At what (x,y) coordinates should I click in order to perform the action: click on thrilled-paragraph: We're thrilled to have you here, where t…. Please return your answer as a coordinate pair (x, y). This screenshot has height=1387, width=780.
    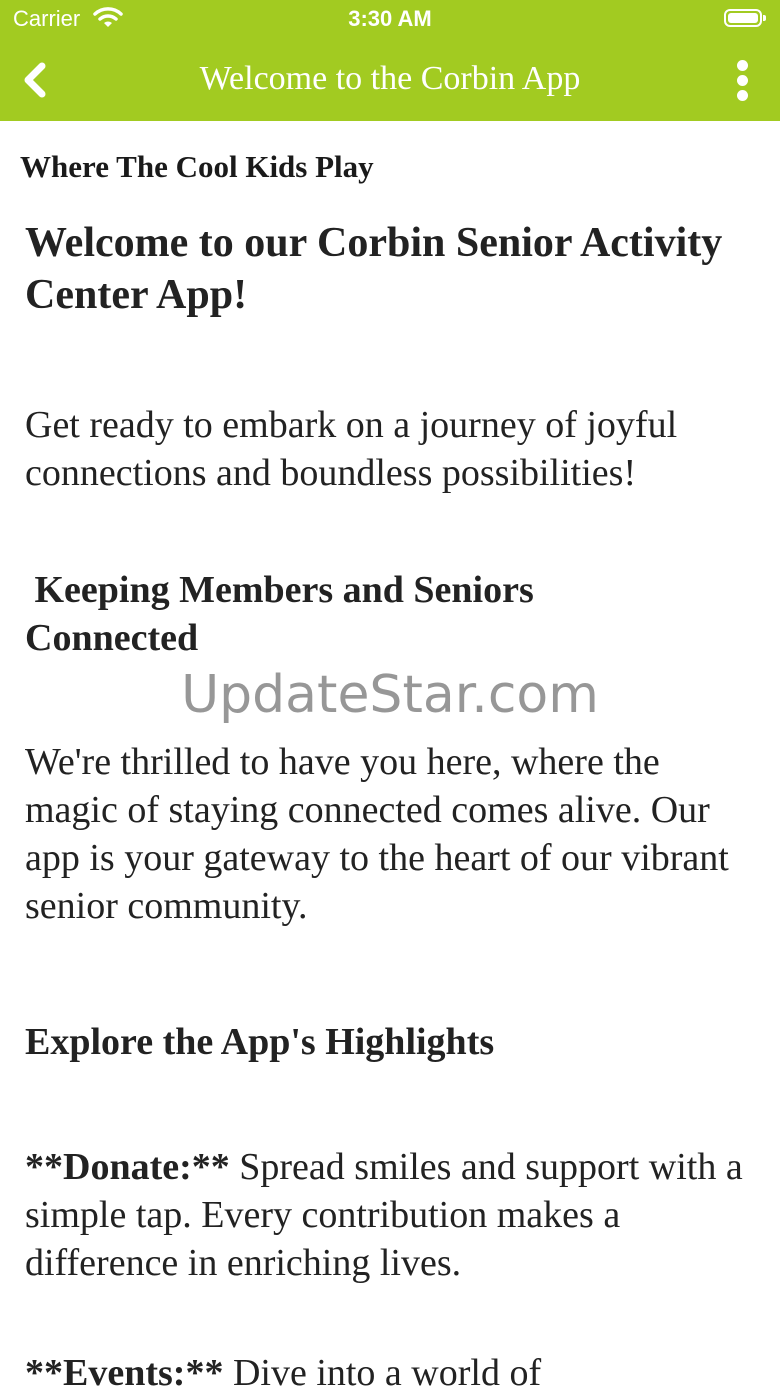
    Looking at the image, I should click on (377, 834).